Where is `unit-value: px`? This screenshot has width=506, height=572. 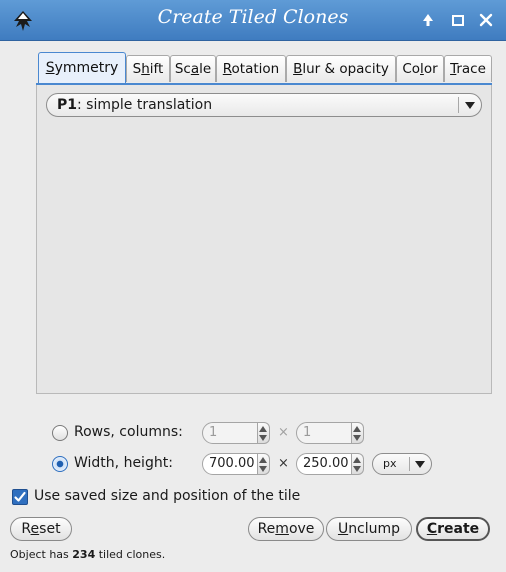
unit-value: px is located at coordinates (390, 463).